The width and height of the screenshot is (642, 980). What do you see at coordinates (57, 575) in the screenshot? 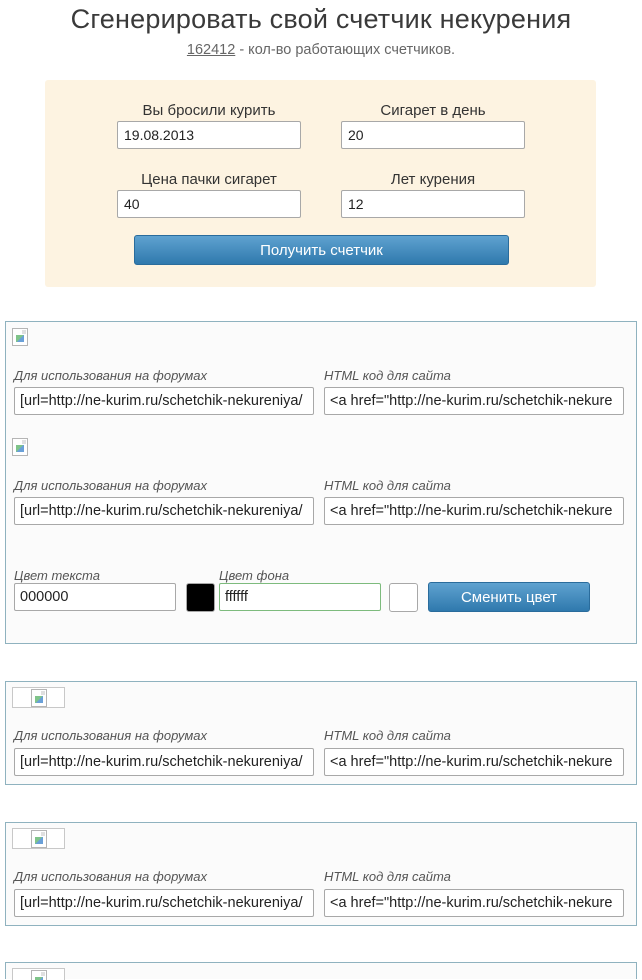
I see `text-color-label: Цвет текста` at bounding box center [57, 575].